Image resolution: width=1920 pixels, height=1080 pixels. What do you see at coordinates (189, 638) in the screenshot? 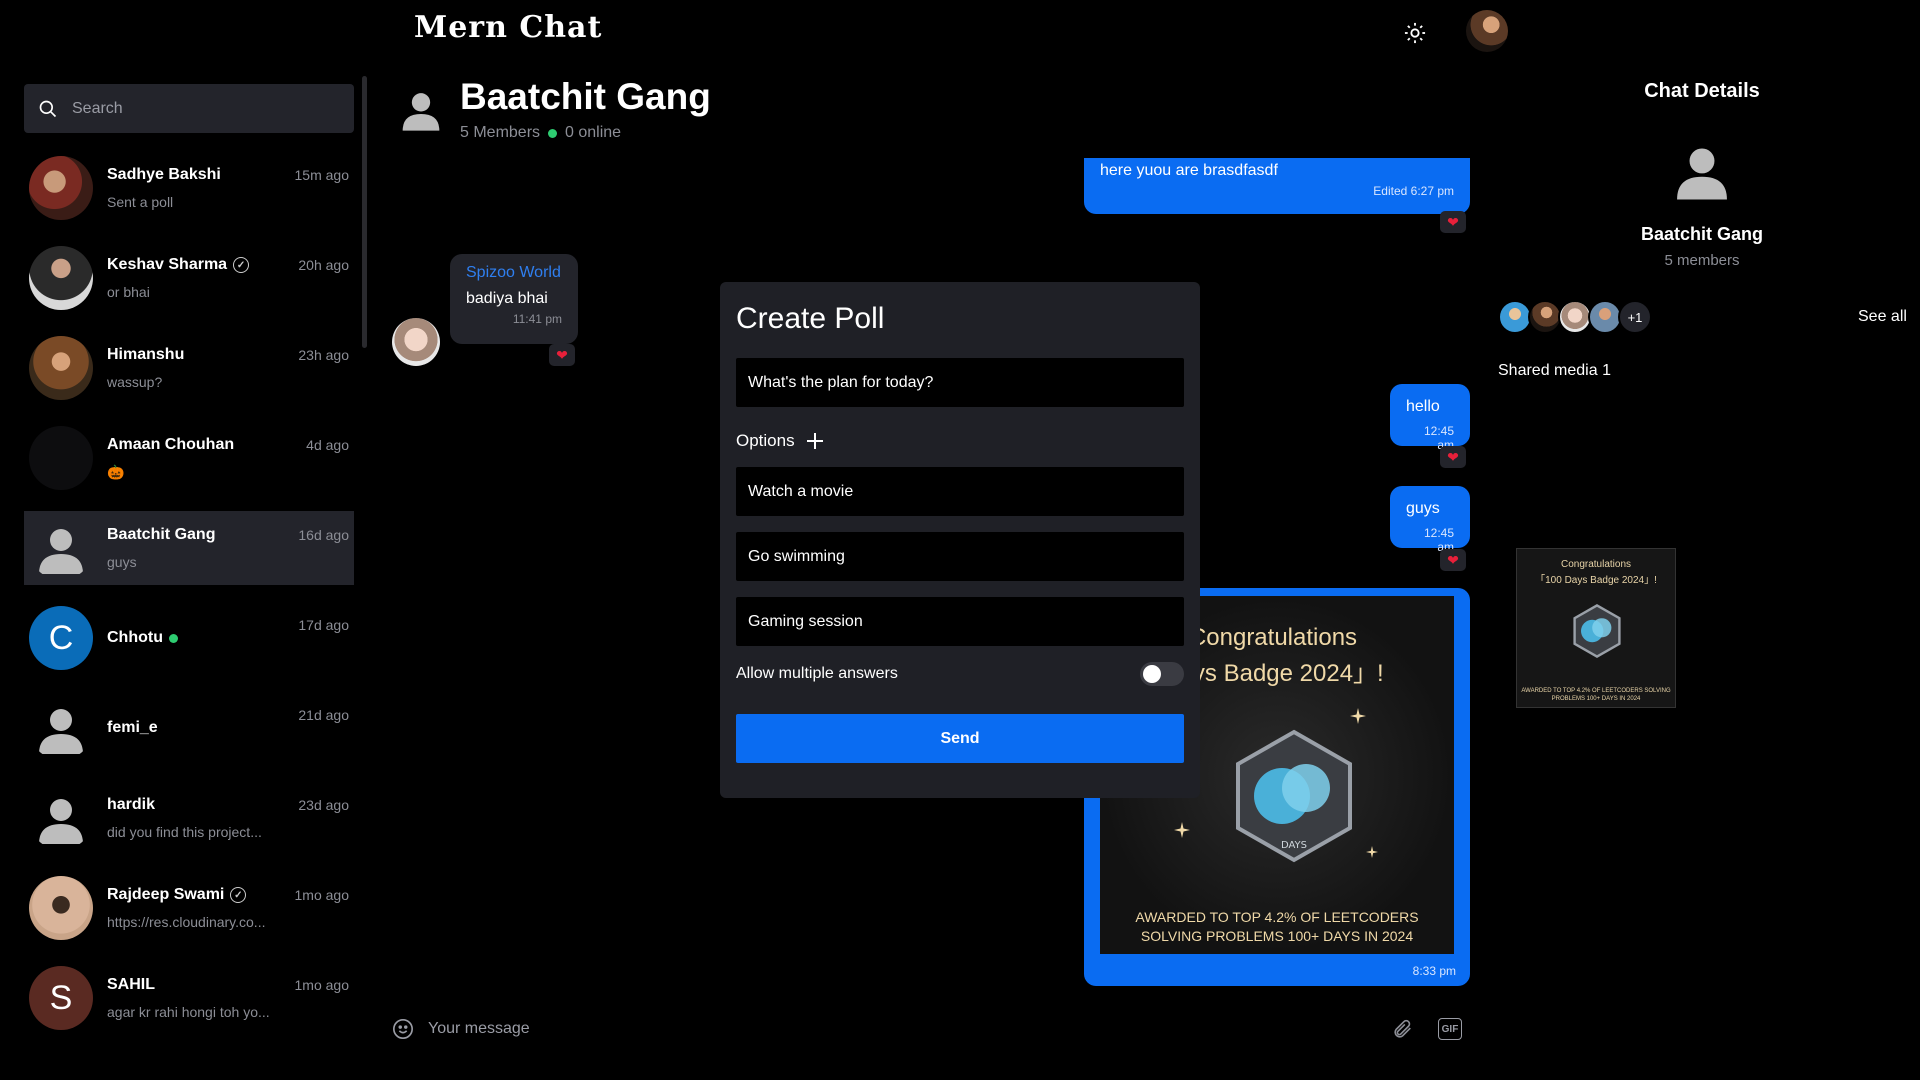
I see `chat-item-chhotu: C Chhotu 17d ago` at bounding box center [189, 638].